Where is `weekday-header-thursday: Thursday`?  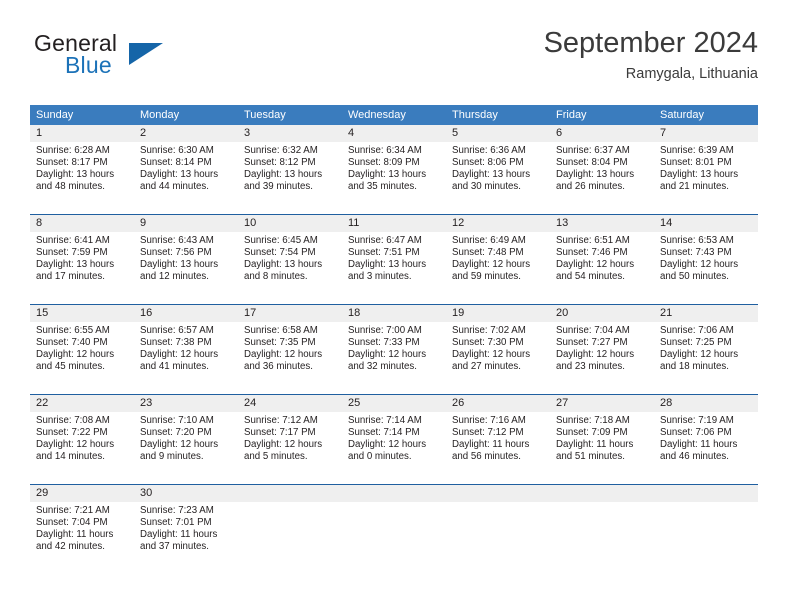 weekday-header-thursday: Thursday is located at coordinates (475, 115).